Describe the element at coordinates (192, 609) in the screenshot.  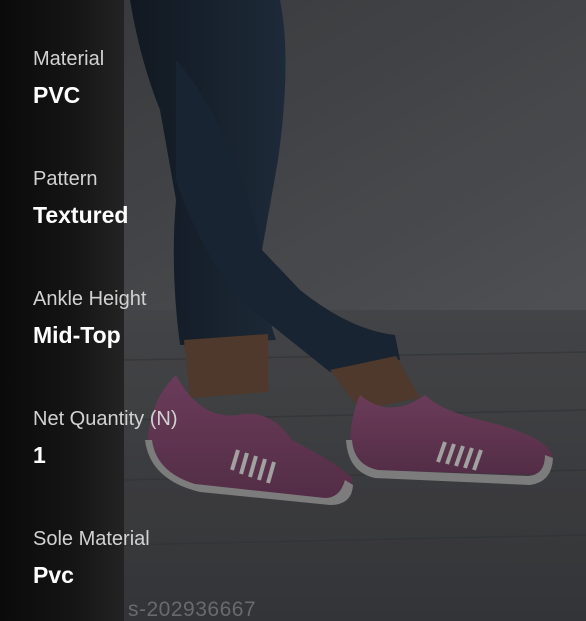
I see `image-watermark: s-202936667` at that location.